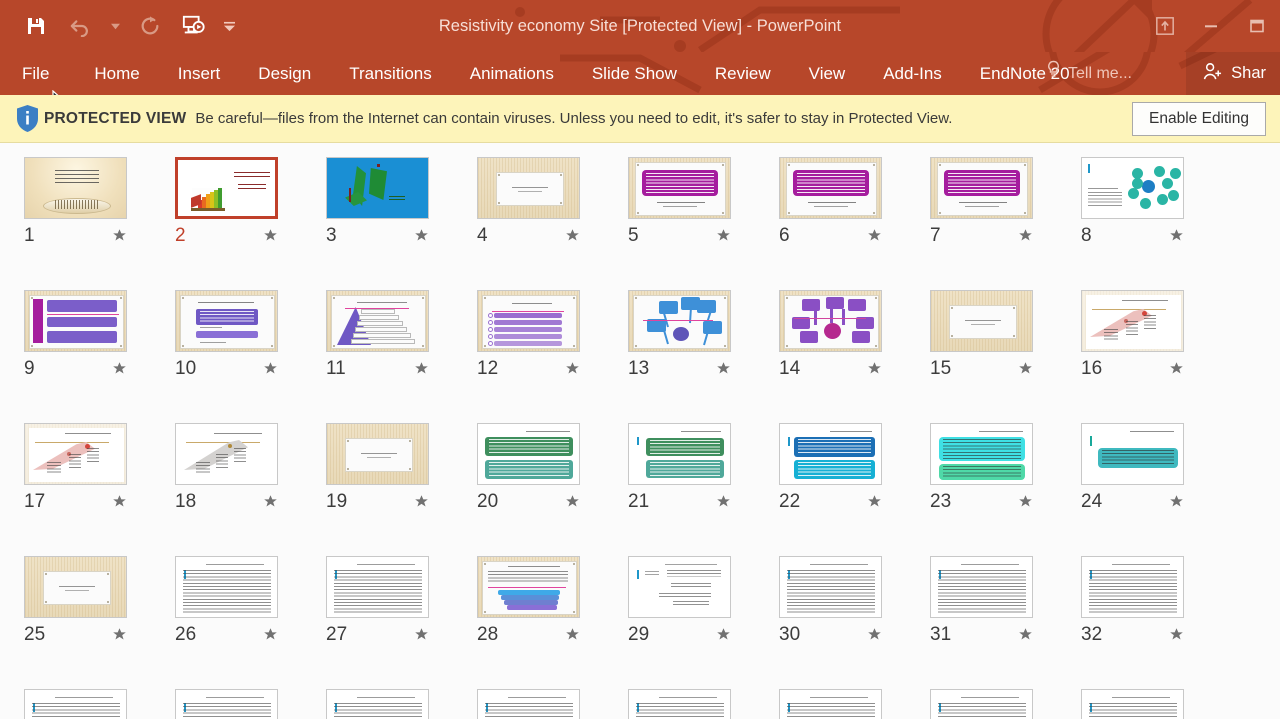 The image size is (1280, 719). What do you see at coordinates (912, 73) in the screenshot?
I see `tab-add-ins: Add-Ins` at bounding box center [912, 73].